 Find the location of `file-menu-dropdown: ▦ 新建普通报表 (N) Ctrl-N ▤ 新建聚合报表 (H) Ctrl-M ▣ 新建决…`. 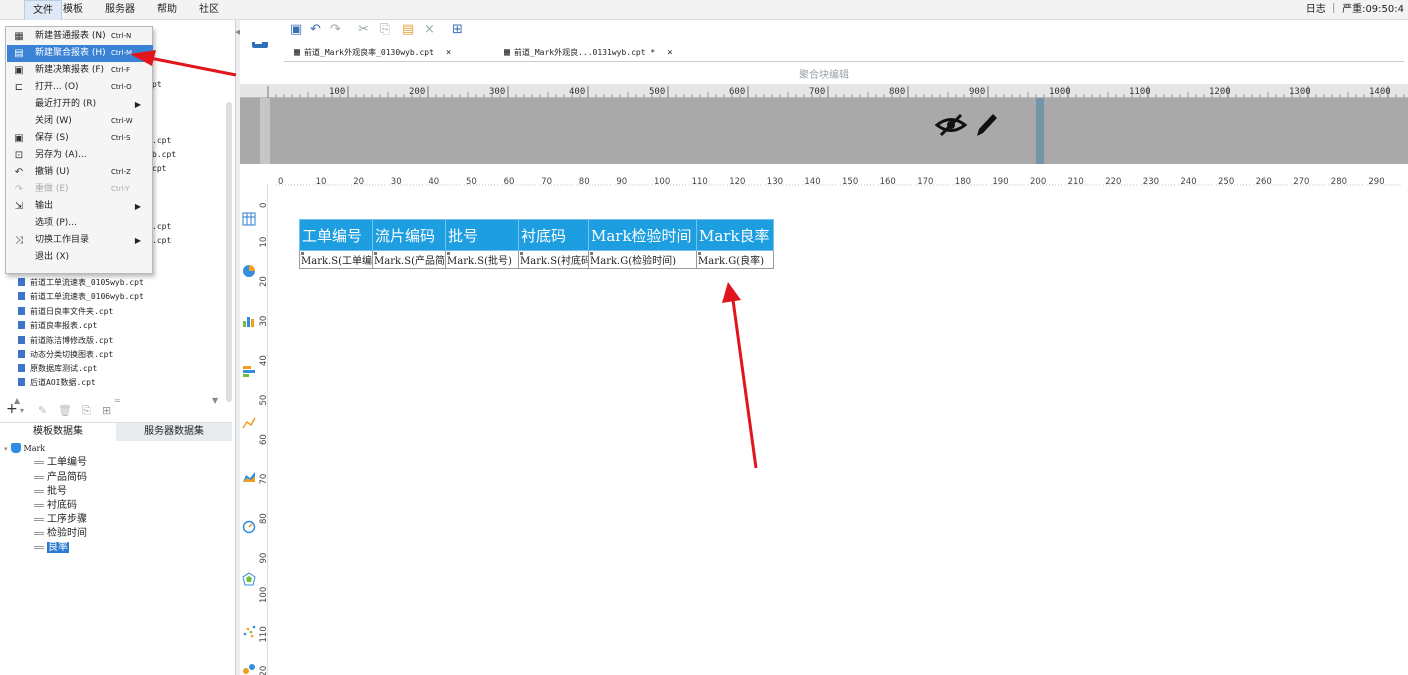

file-menu-dropdown: ▦ 新建普通报表 (N) Ctrl-N ▤ 新建聚合报表 (H) Ctrl-M ▣ 新建决… is located at coordinates (79, 150).